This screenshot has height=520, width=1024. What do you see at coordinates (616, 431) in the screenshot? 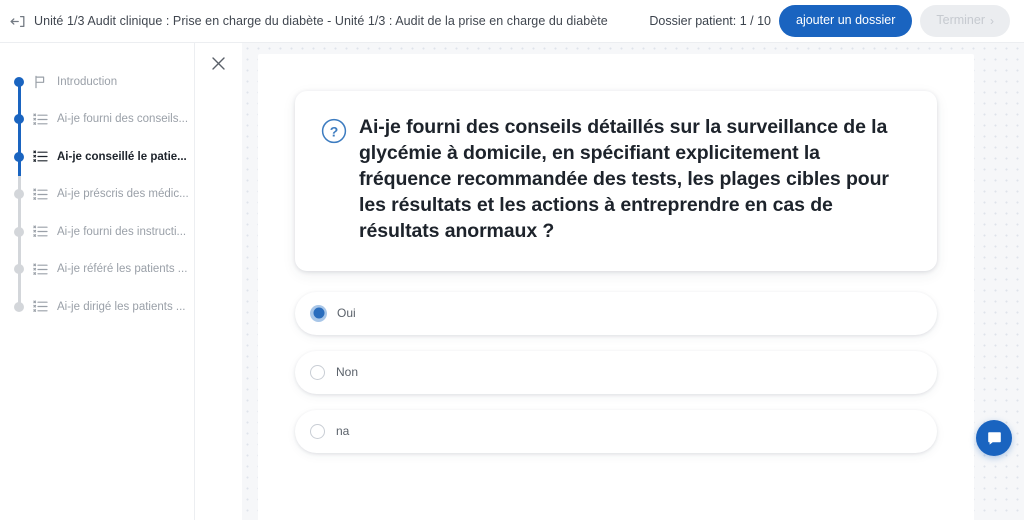
I see `answer-option-na: na` at bounding box center [616, 431].